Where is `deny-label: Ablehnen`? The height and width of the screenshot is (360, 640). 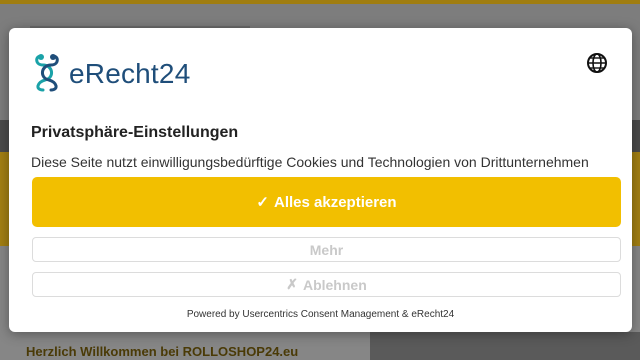 deny-label: Ablehnen is located at coordinates (334, 284).